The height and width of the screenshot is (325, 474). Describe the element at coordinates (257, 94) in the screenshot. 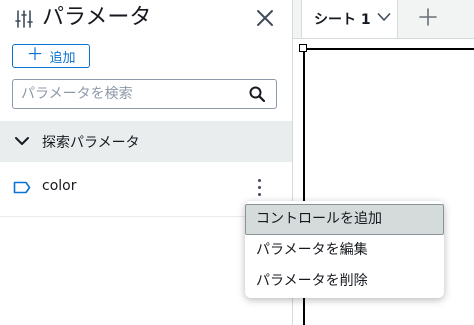

I see `search-icon` at that location.